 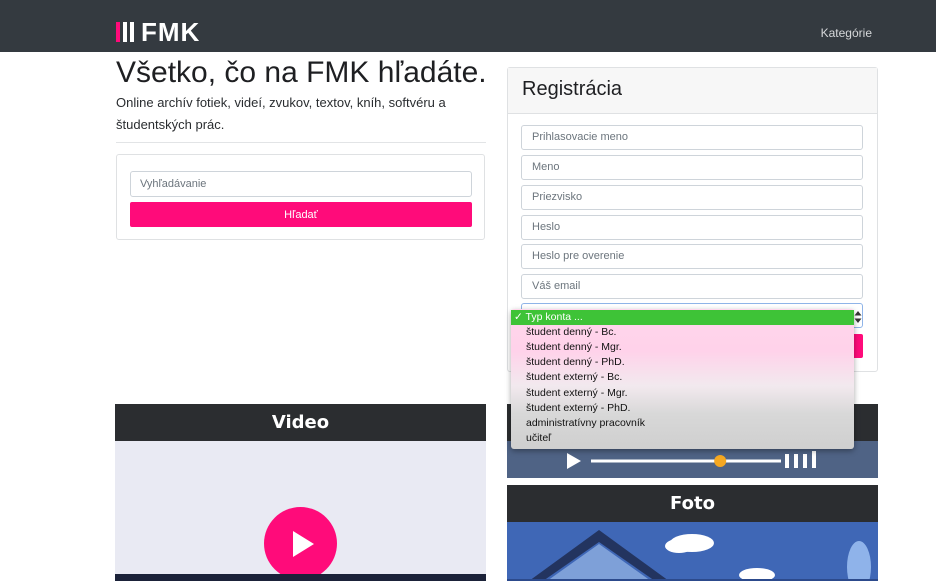 I want to click on play-icon, so click(x=300, y=543).